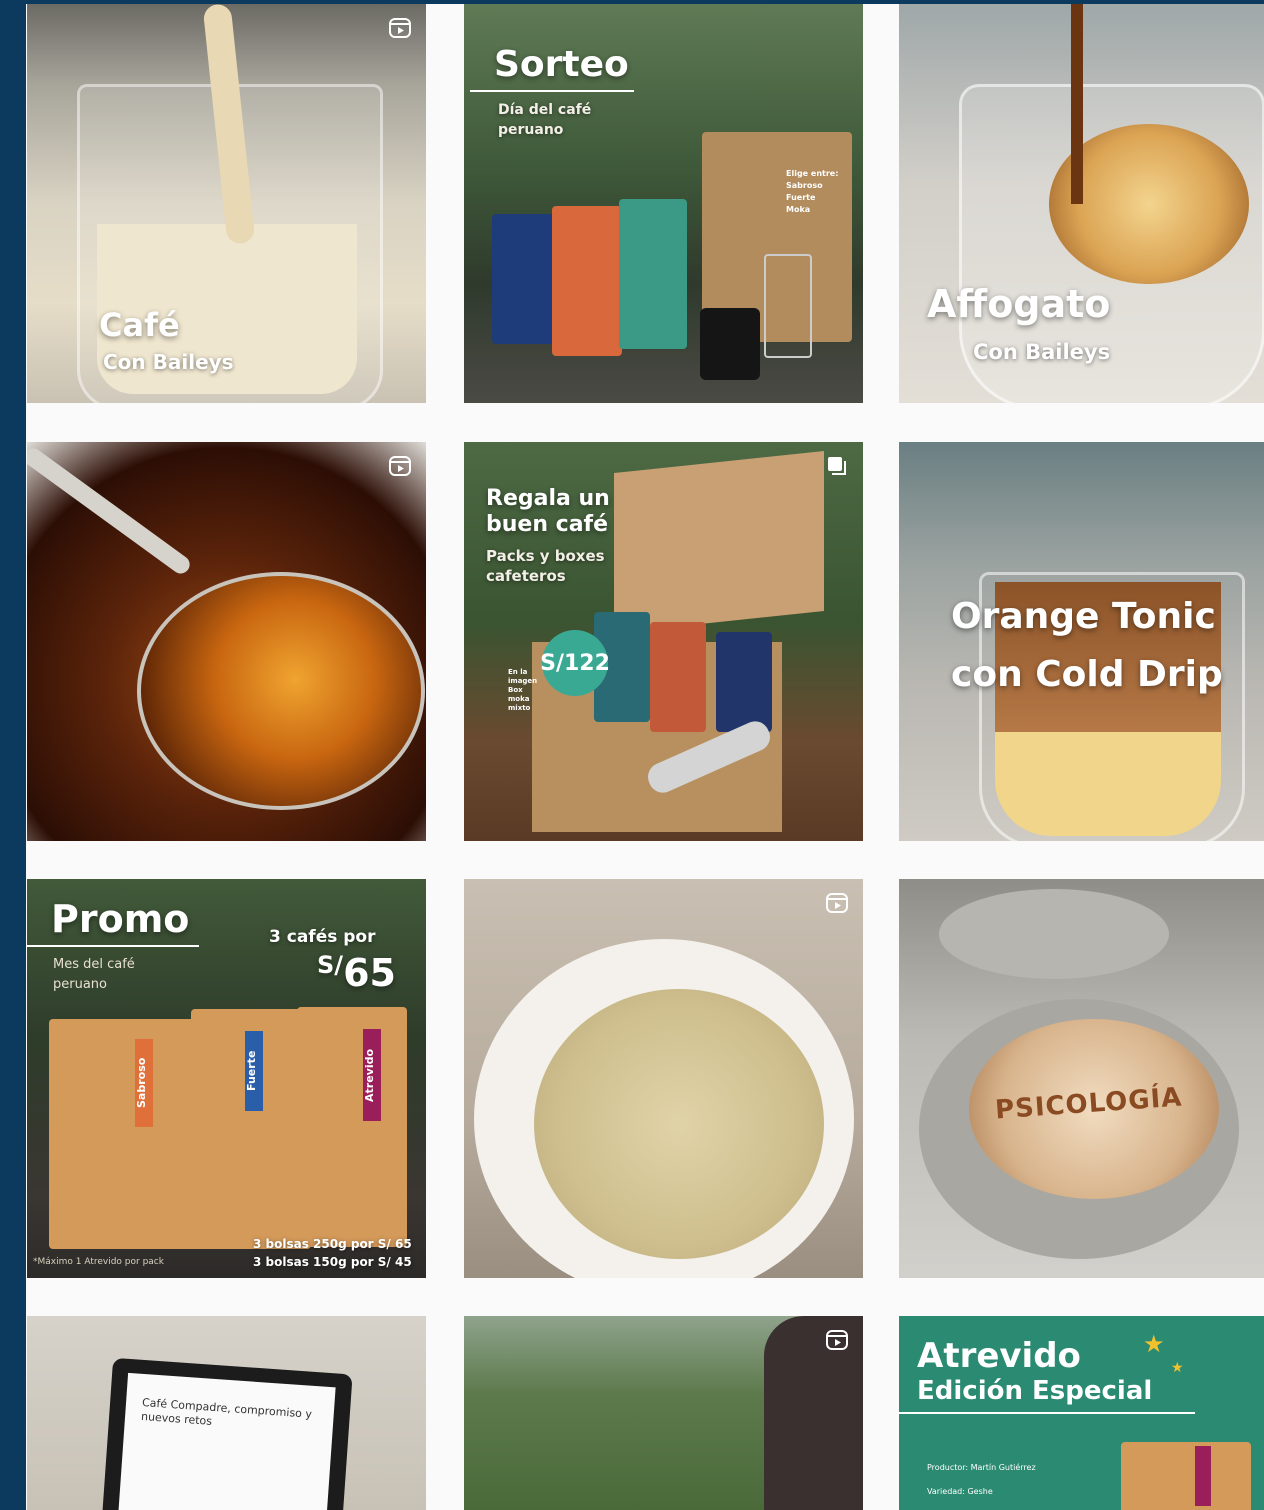  I want to click on post-title: Promo, so click(120, 919).